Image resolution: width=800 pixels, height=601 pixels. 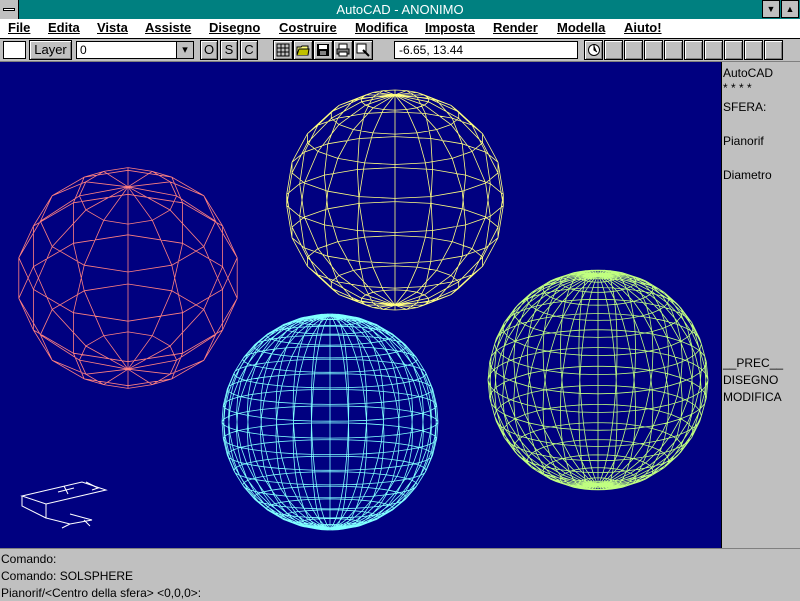 I want to click on menu-modifica: Modifica, so click(x=381, y=27).